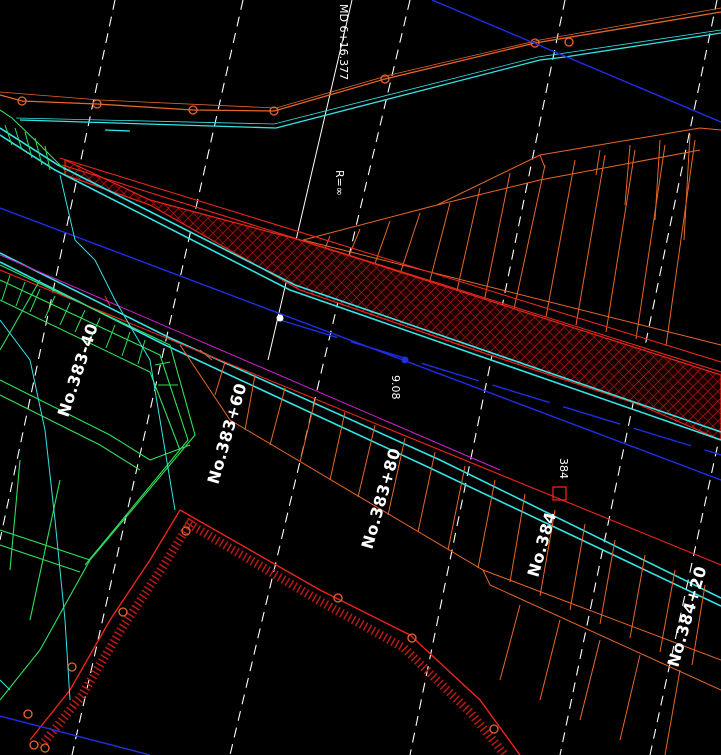  What do you see at coordinates (405, 360) in the screenshot?
I see `centerline-node` at bounding box center [405, 360].